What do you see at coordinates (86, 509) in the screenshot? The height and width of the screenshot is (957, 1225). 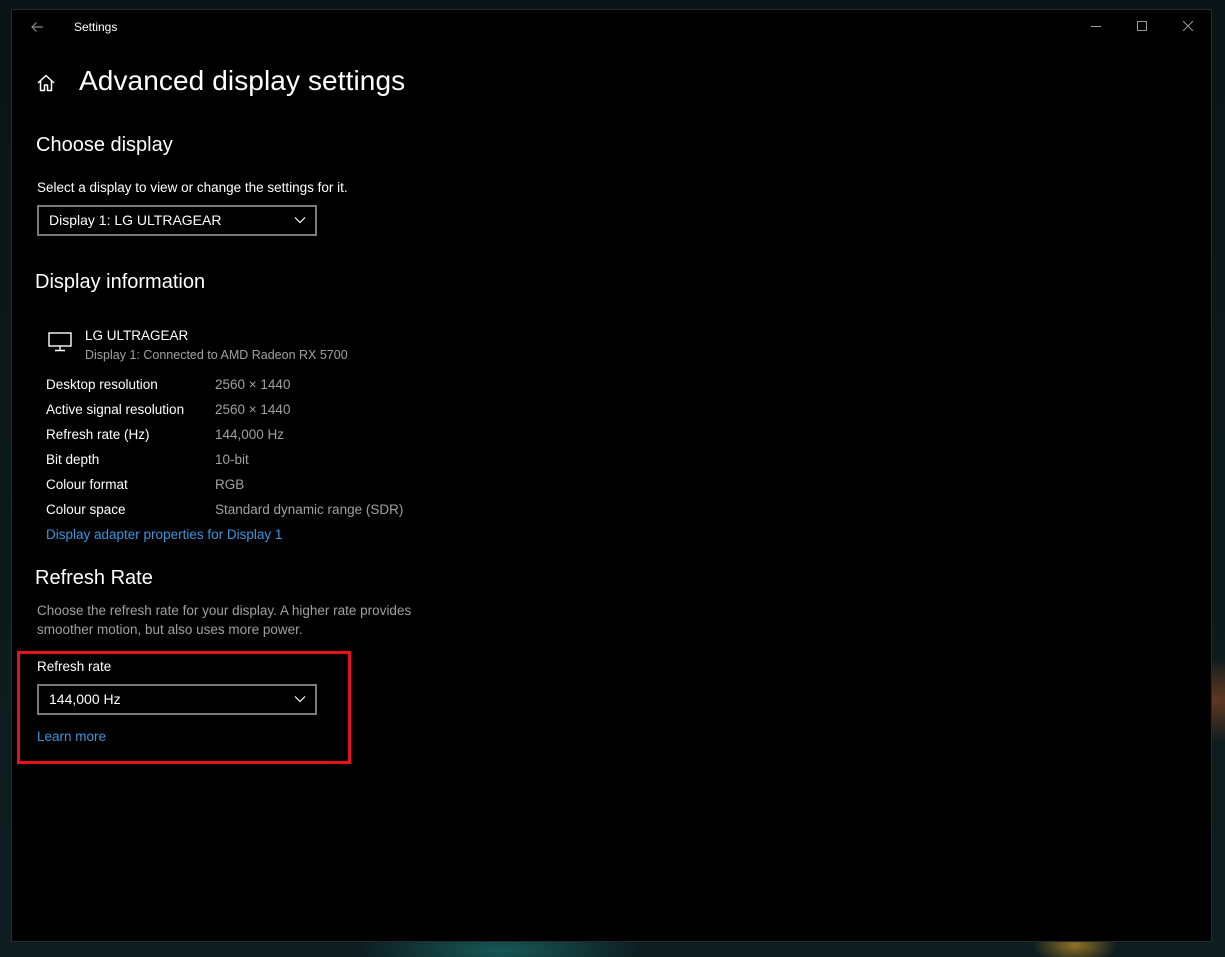 I see `info-label: Colour space` at bounding box center [86, 509].